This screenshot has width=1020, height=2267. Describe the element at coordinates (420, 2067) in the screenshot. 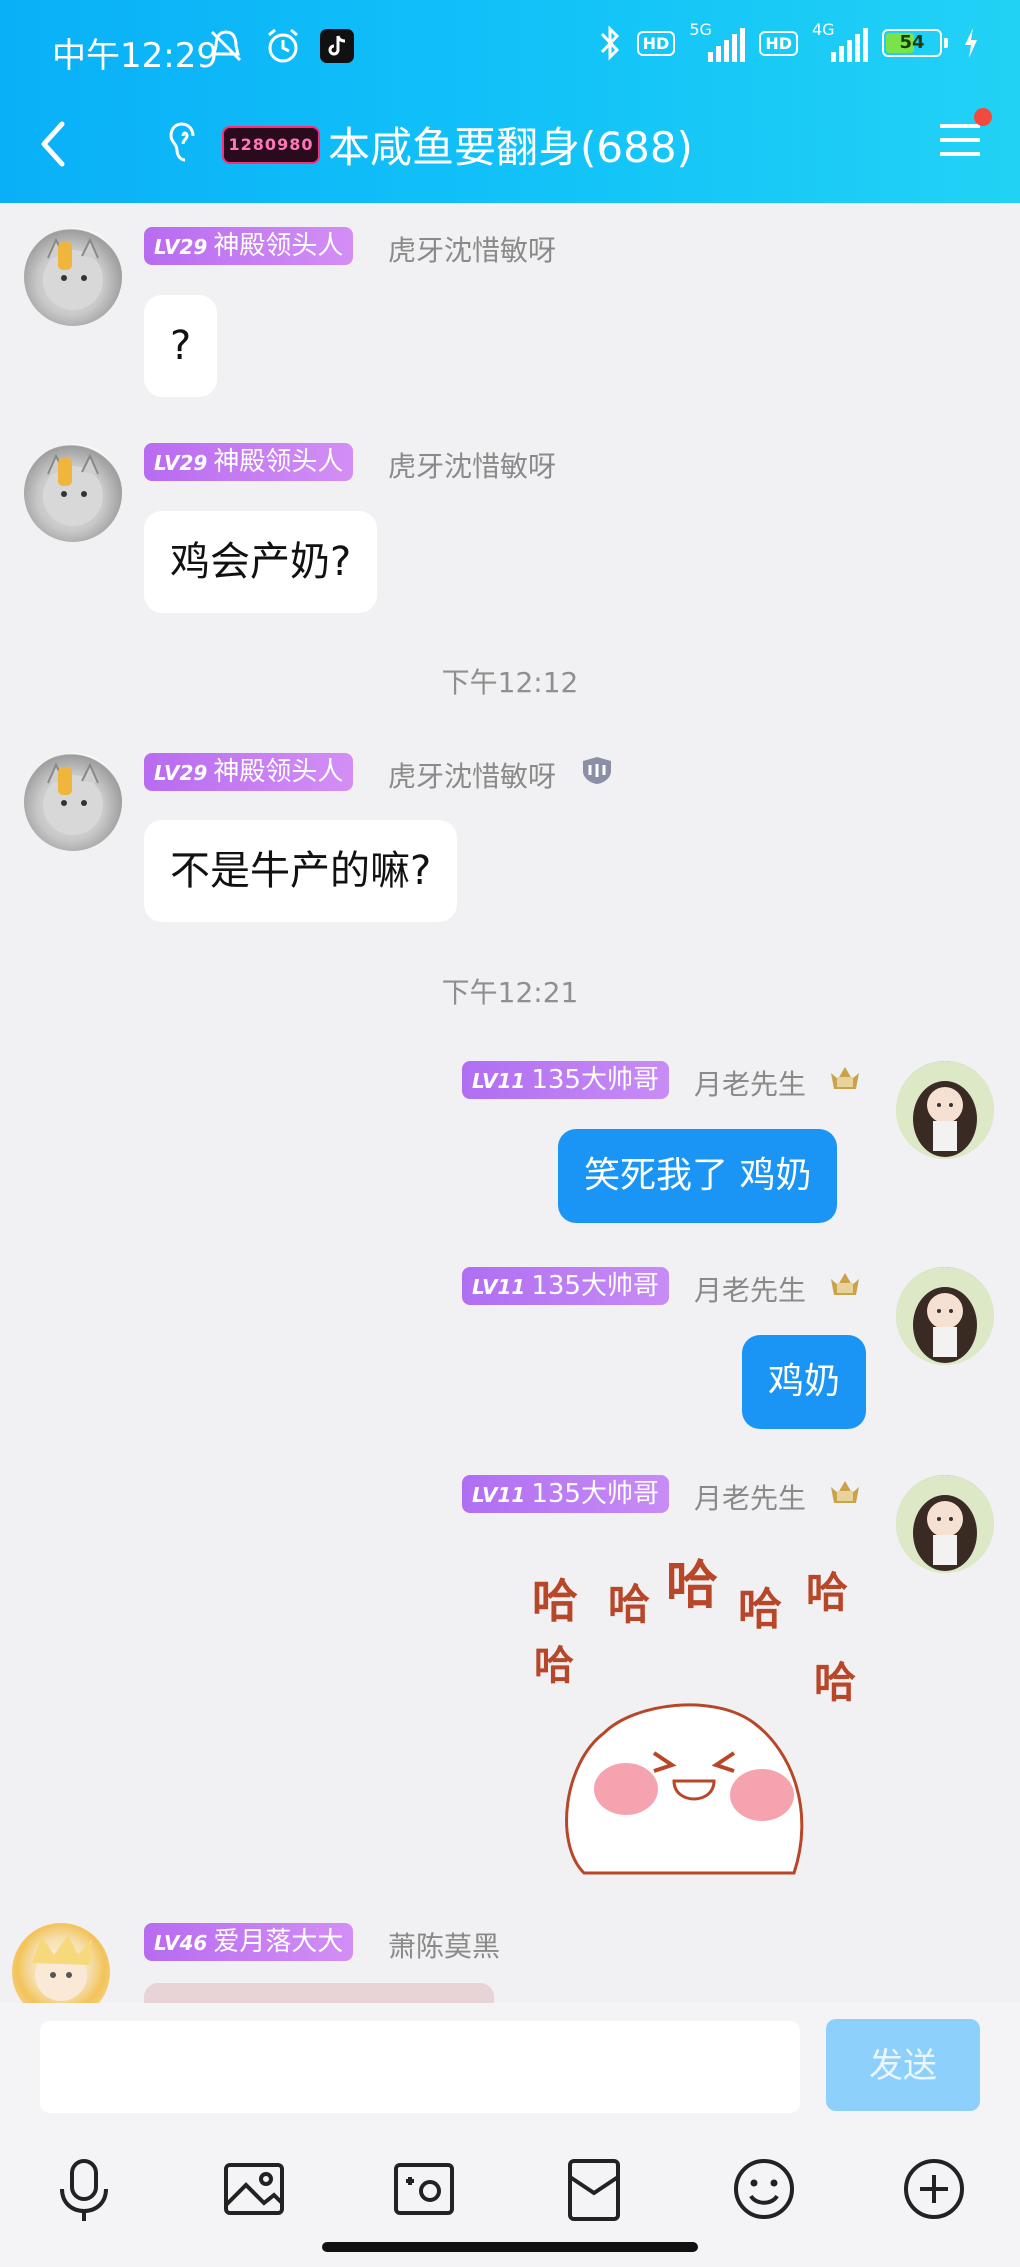

I see `message-input` at that location.